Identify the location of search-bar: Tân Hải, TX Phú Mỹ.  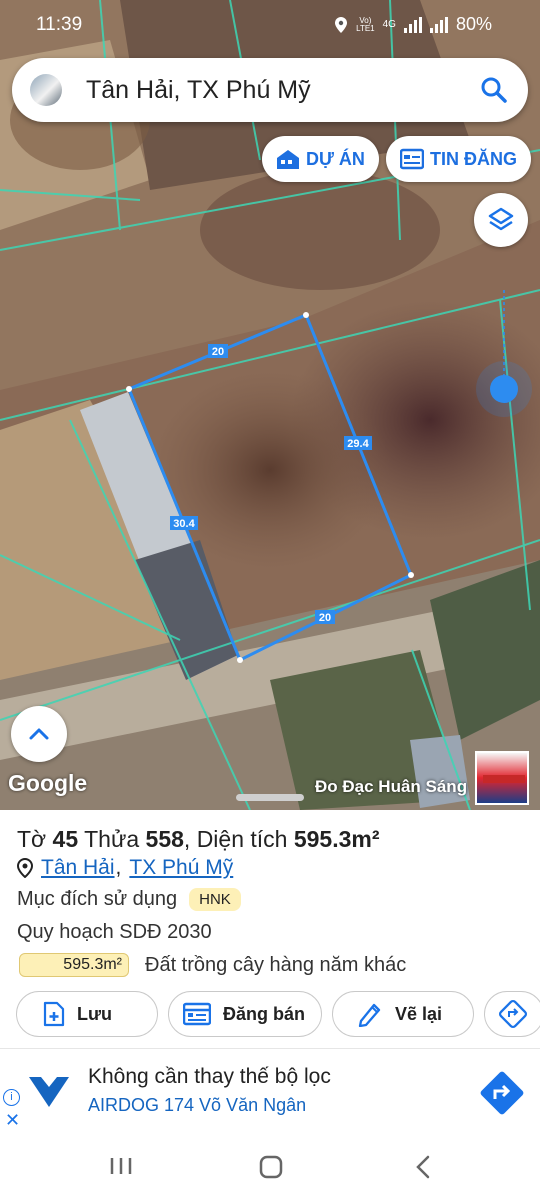
(270, 90).